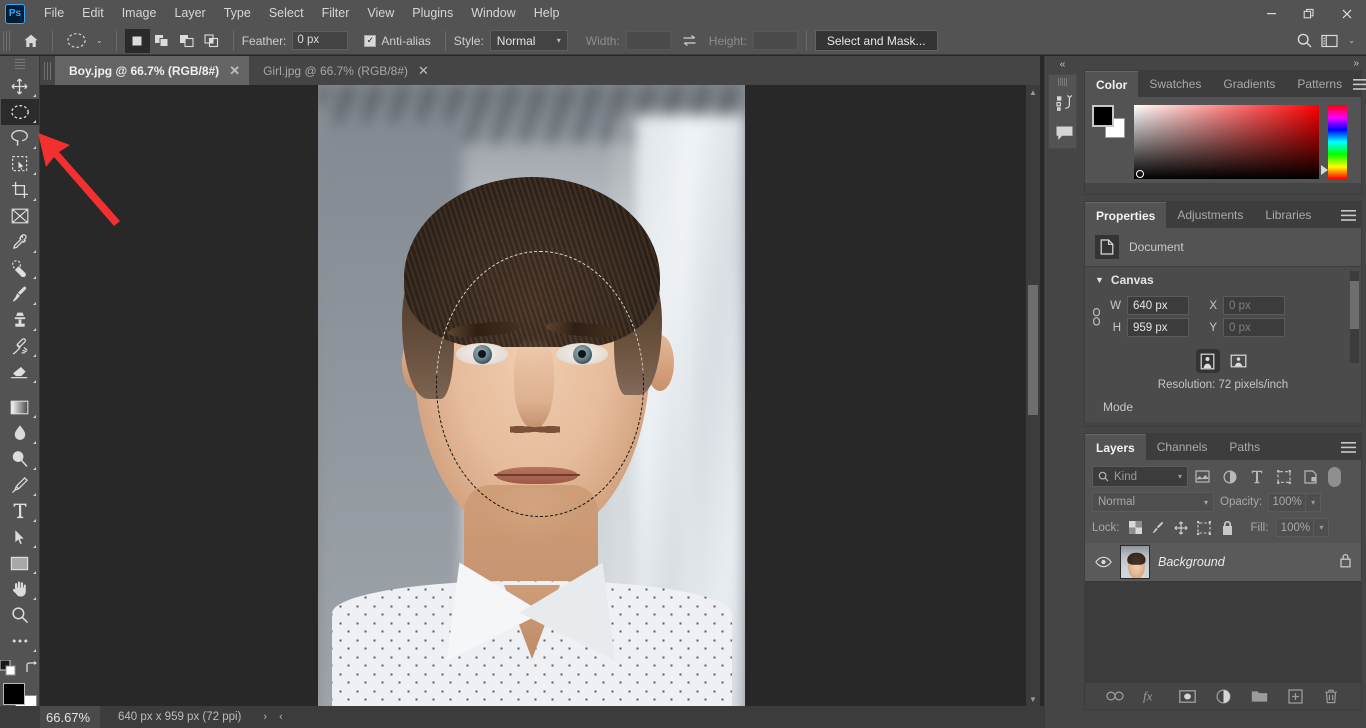  I want to click on default-colors-icon, so click(8, 669).